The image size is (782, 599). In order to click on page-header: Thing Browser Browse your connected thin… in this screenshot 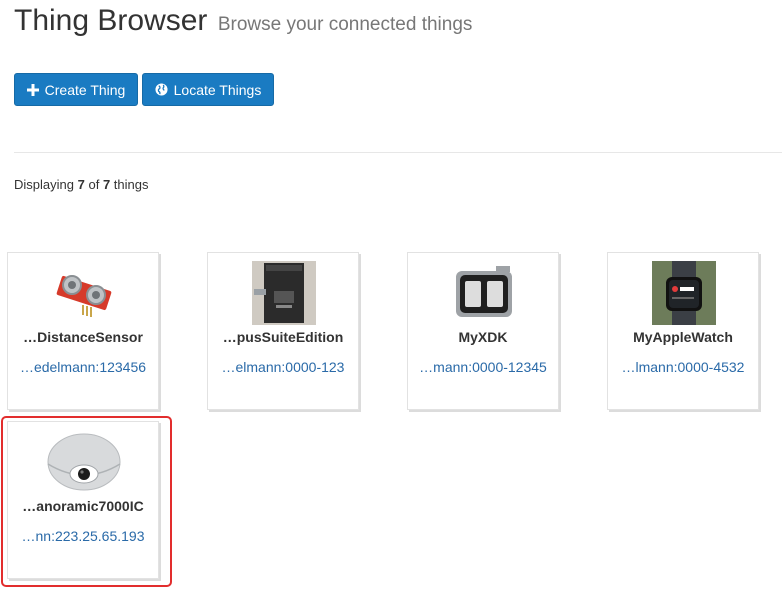, I will do `click(243, 21)`.